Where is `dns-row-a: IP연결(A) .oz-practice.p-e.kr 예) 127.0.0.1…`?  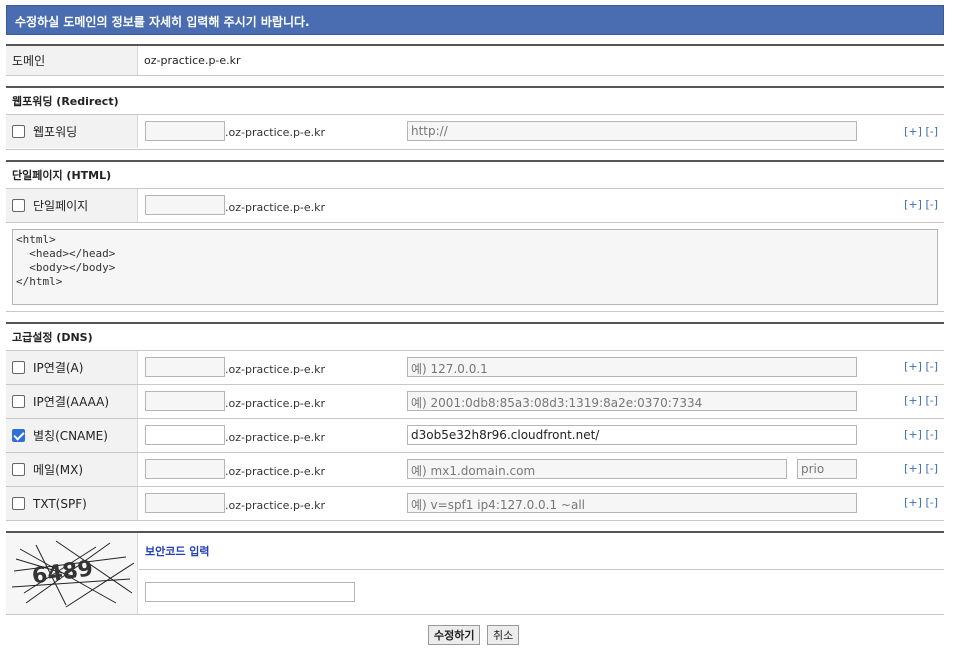
dns-row-a: IP연결(A) .oz-practice.p-e.kr 예) 127.0.0.1… is located at coordinates (475, 367).